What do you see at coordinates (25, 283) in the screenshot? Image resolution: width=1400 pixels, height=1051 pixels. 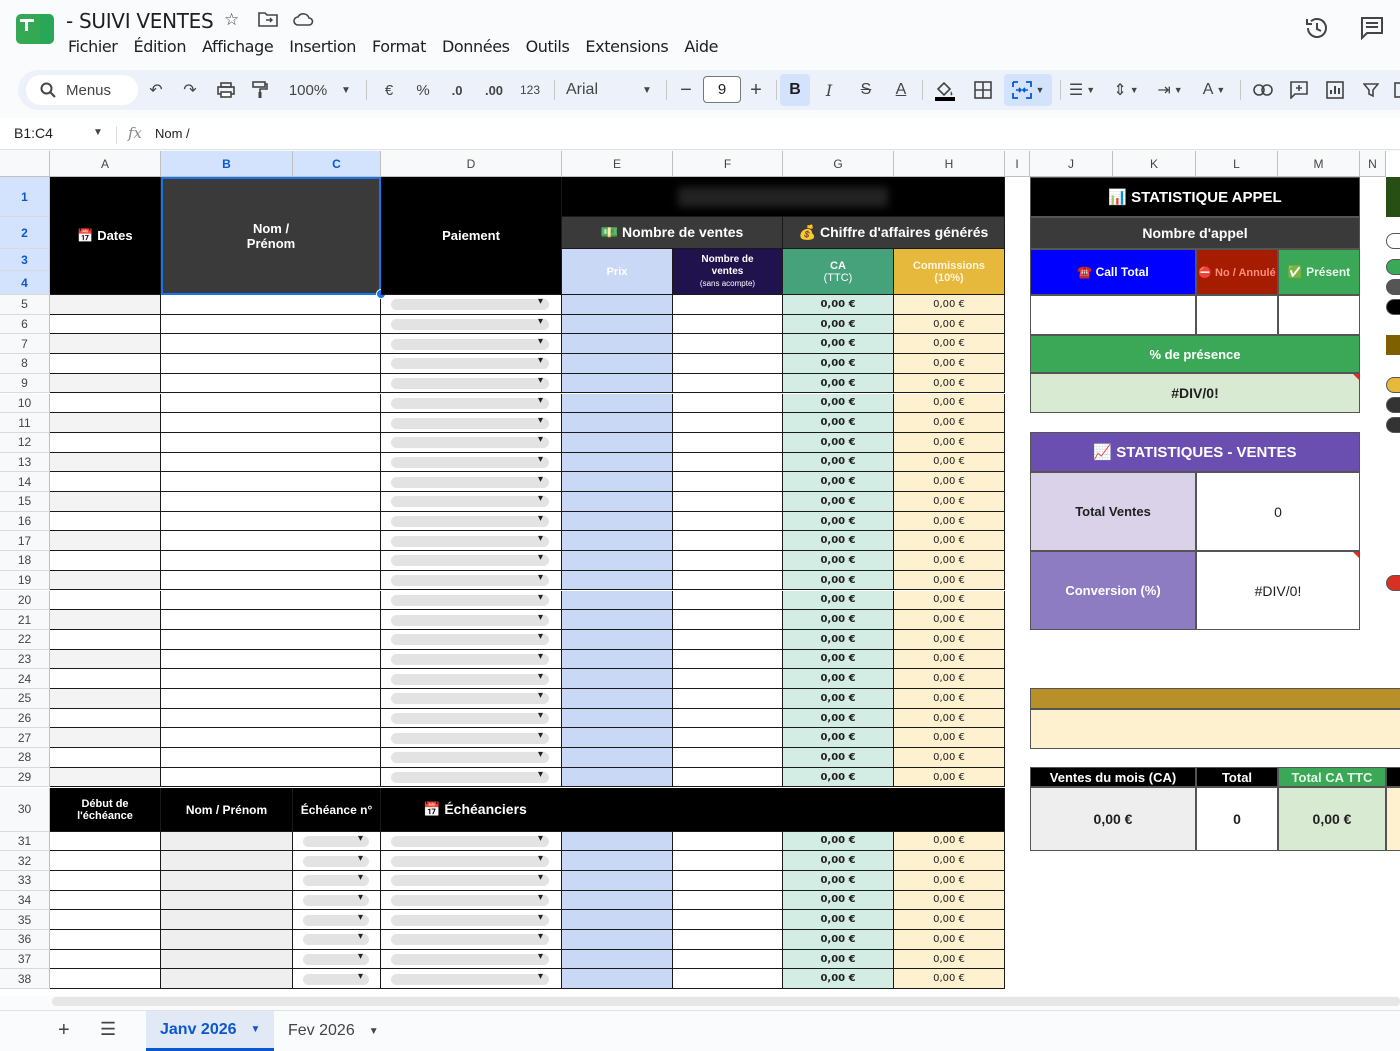 I see `row-header-4: 4` at bounding box center [25, 283].